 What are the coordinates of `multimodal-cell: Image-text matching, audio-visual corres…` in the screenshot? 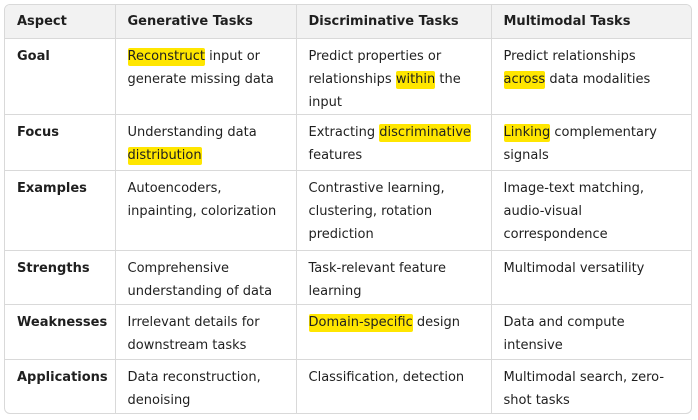 It's located at (591, 210).